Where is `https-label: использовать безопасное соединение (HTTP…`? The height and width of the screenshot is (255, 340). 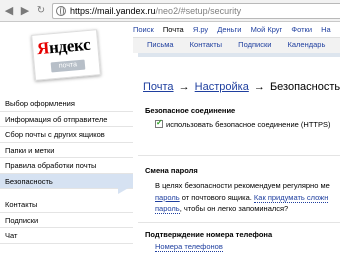
https-label: использовать безопасное соединение (HTTP… is located at coordinates (248, 124).